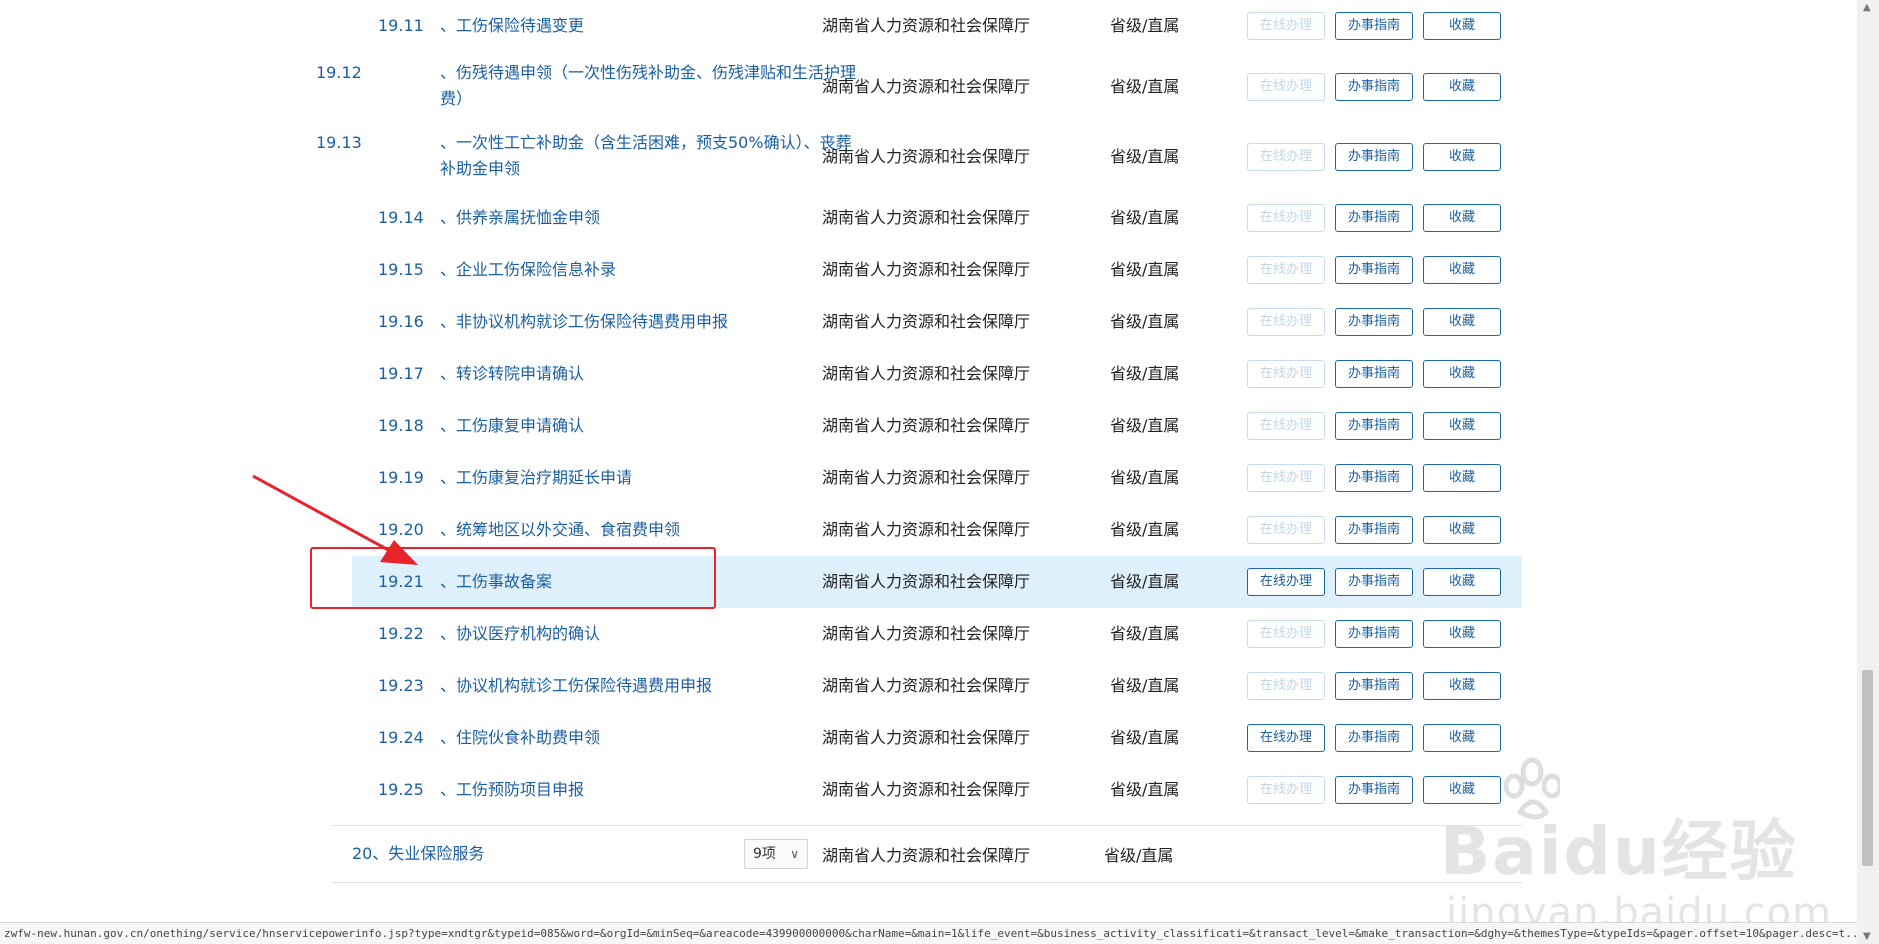 This screenshot has width=1879, height=944. What do you see at coordinates (1867, 768) in the screenshot?
I see `scrollbar-thumb` at bounding box center [1867, 768].